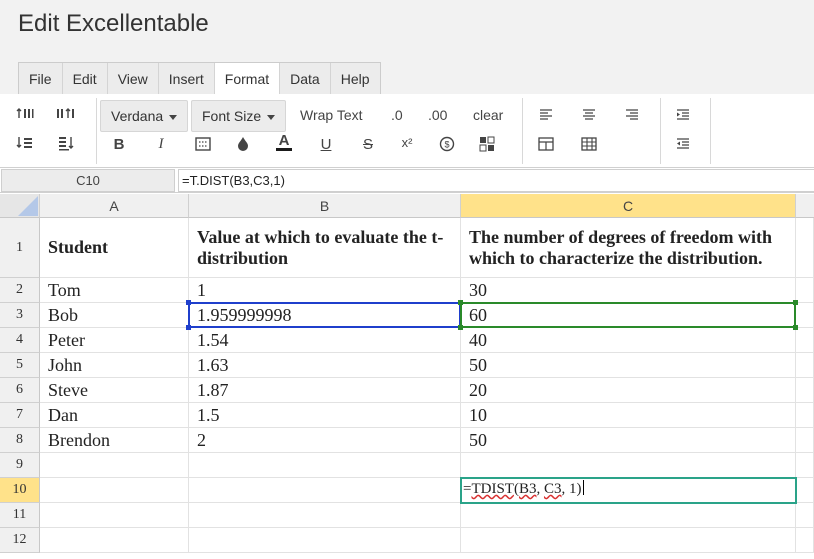  Describe the element at coordinates (805, 540) in the screenshot. I see `cell-d12` at that location.